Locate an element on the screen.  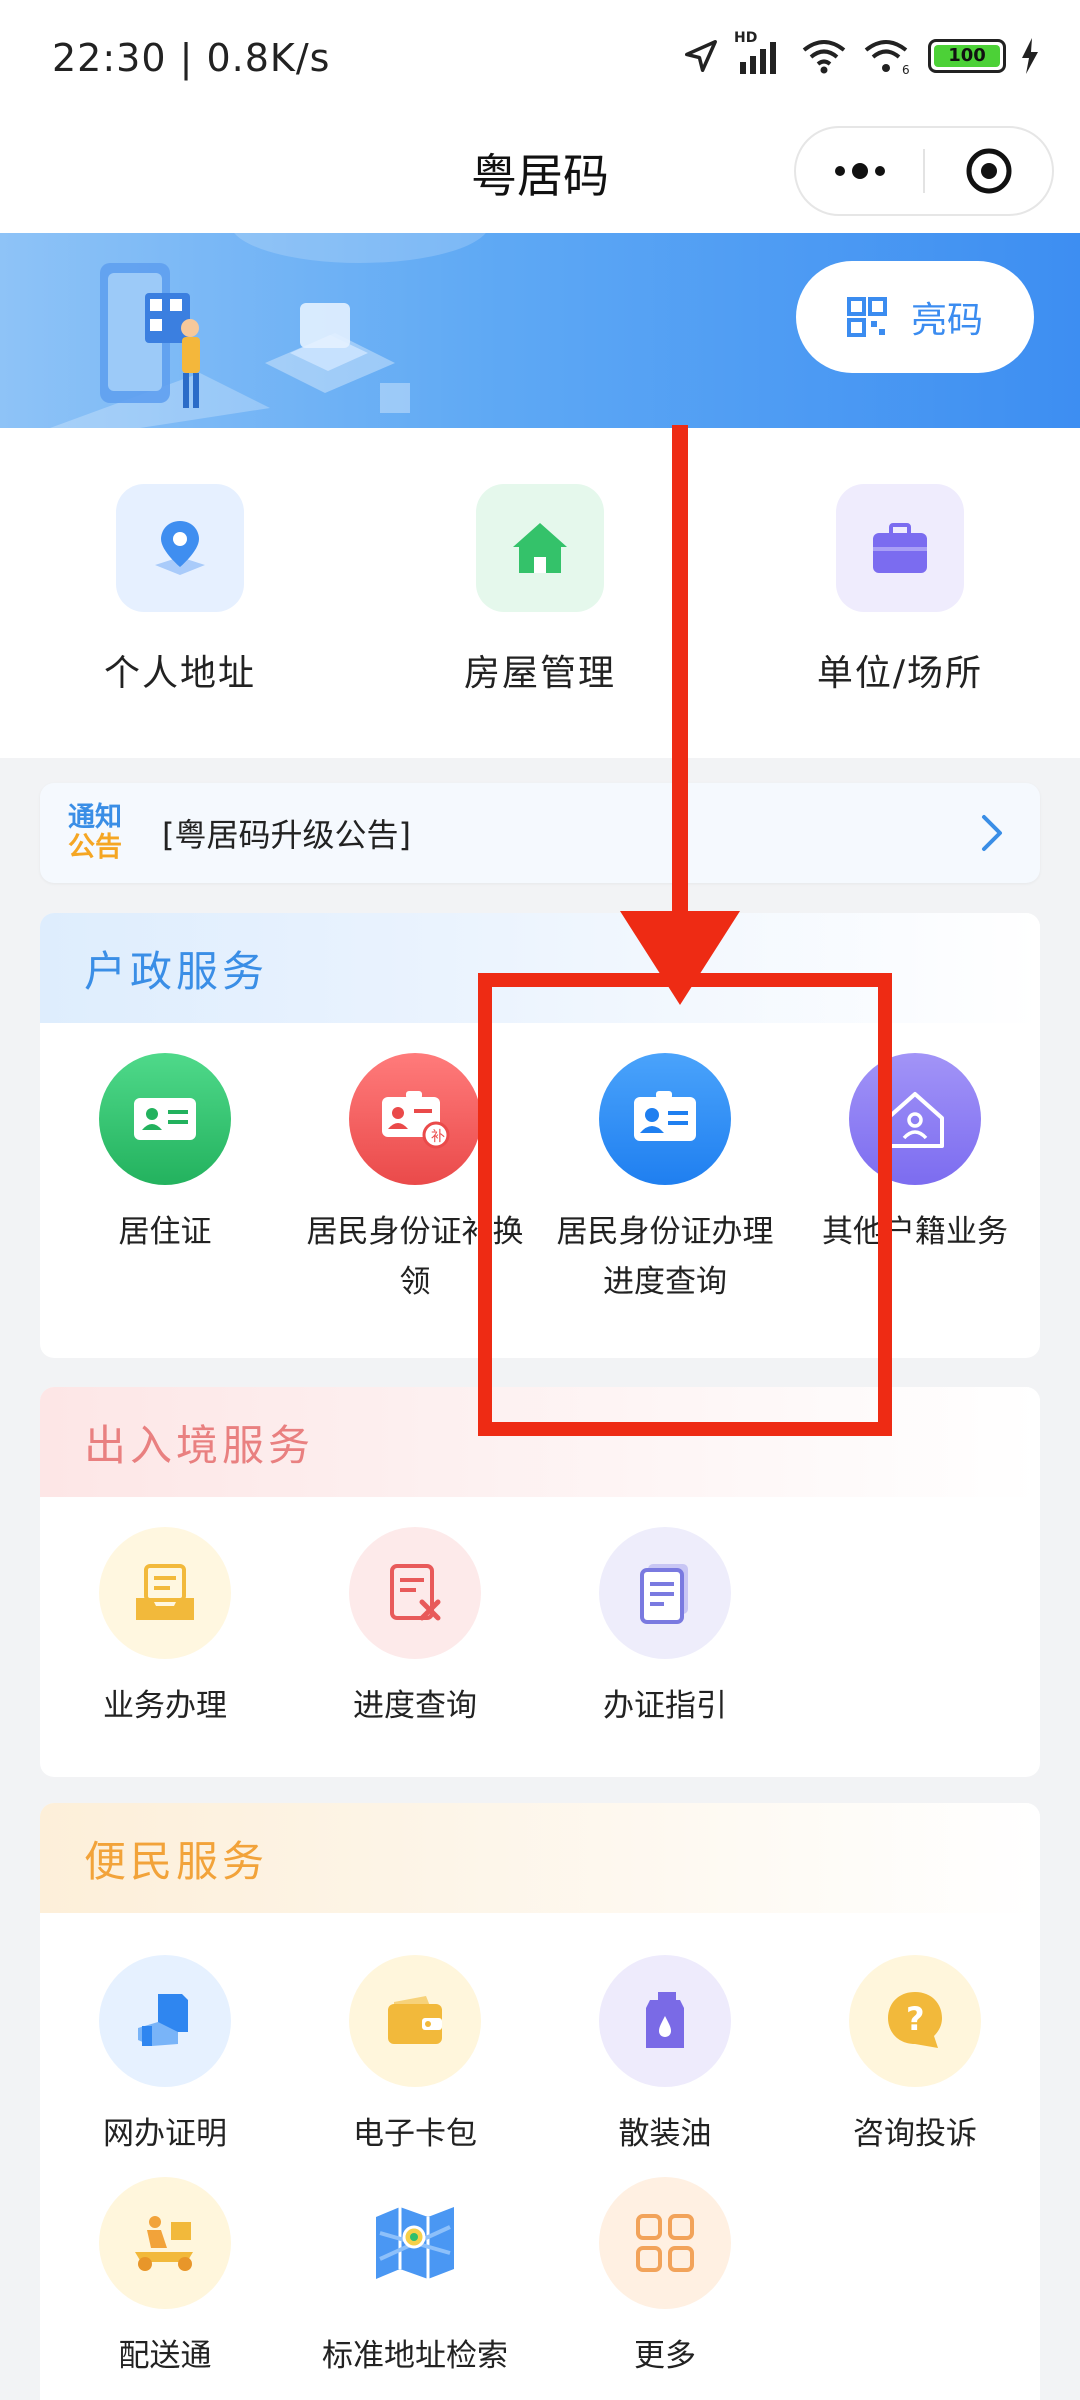
service-label: 进度查询 is located at coordinates (415, 1706).